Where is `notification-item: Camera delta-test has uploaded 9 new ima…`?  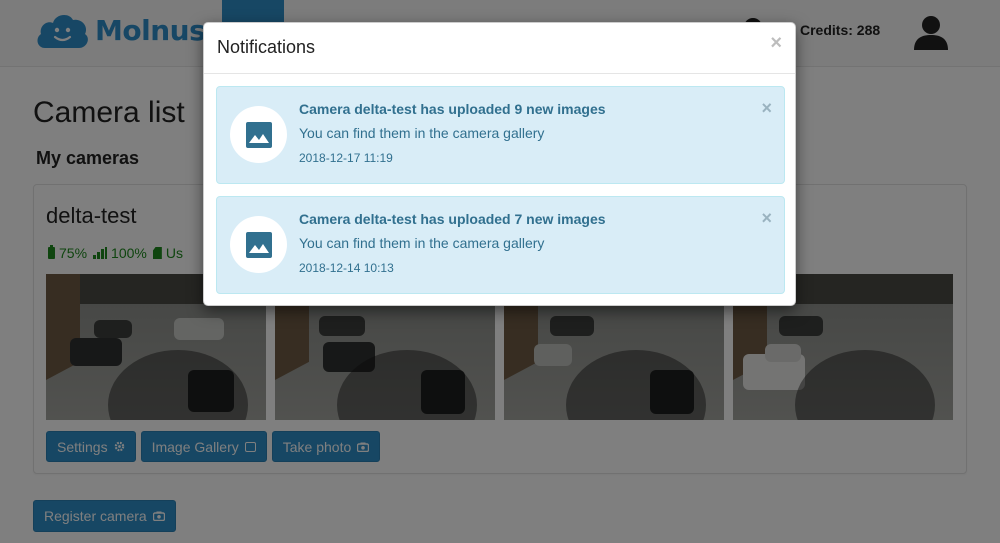 notification-item: Camera delta-test has uploaded 9 new ima… is located at coordinates (500, 135).